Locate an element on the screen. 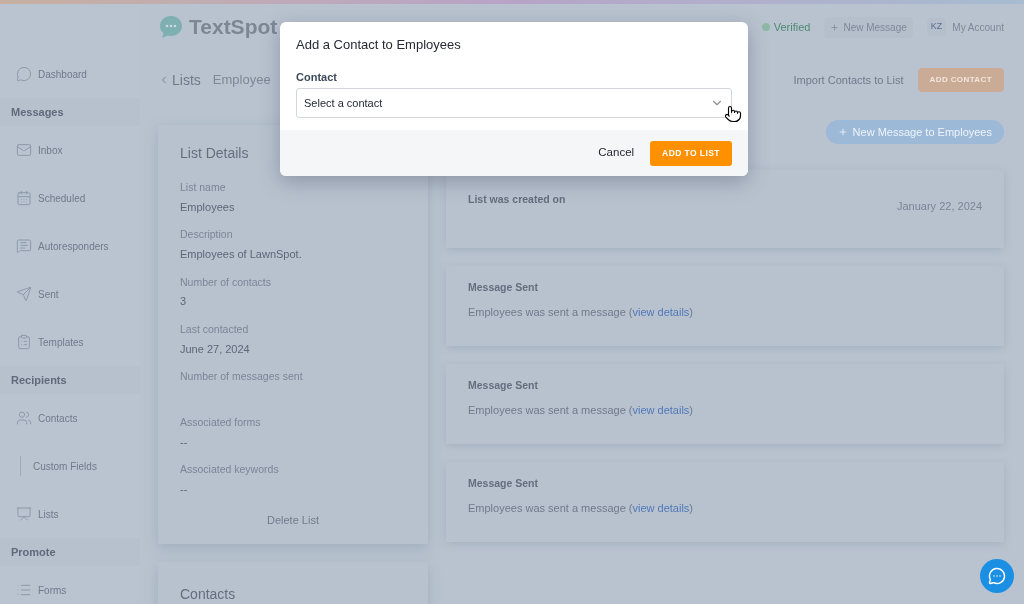 The height and width of the screenshot is (604, 1024). field-label: Associated keywords is located at coordinates (230, 470).